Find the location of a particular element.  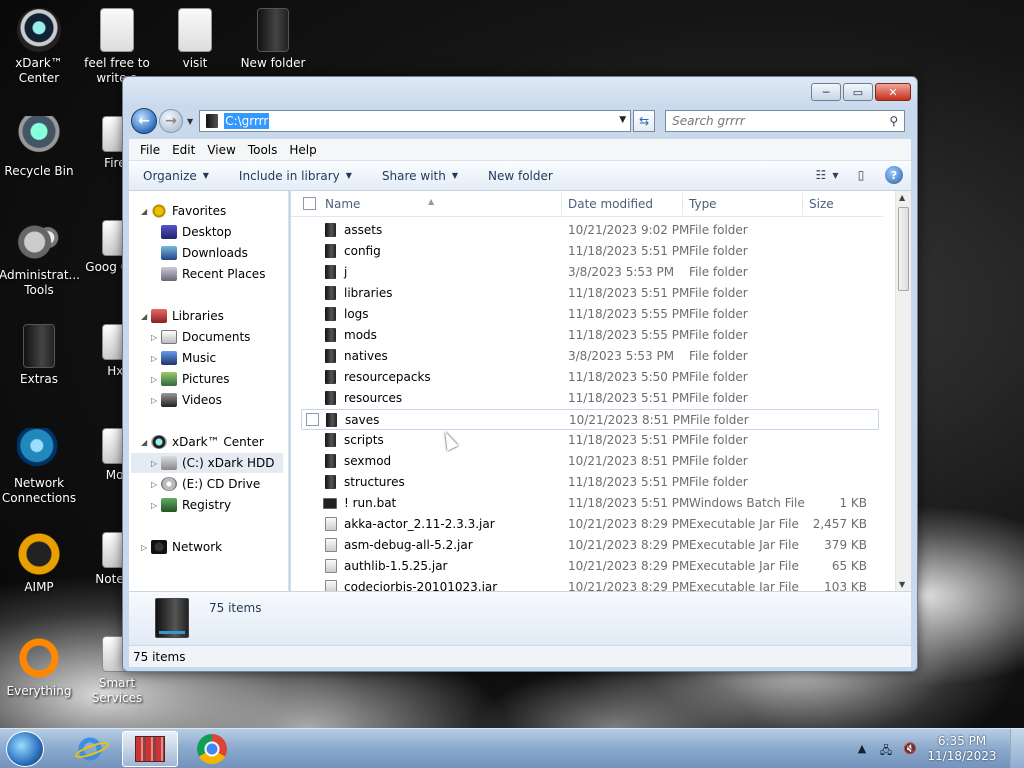

file-row: scripts 11/18/2023 5:51 PM File folder is located at coordinates (590, 440).